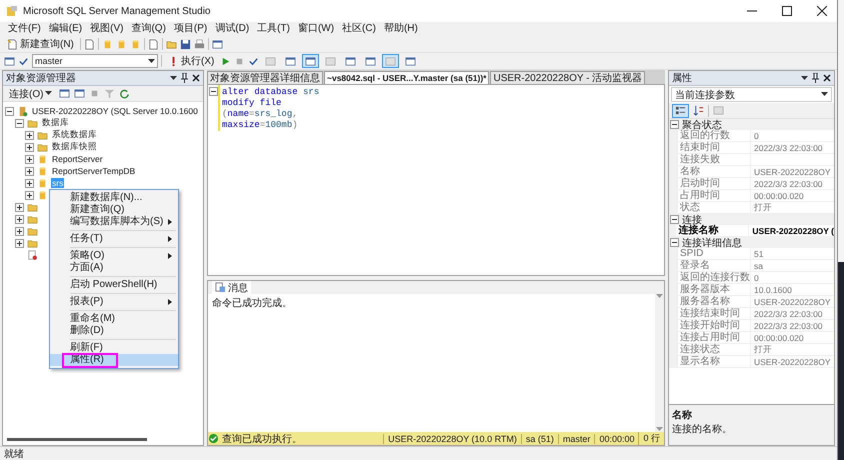 This screenshot has height=460, width=844. I want to click on tree-item: ReportServerTempDB, so click(93, 171).